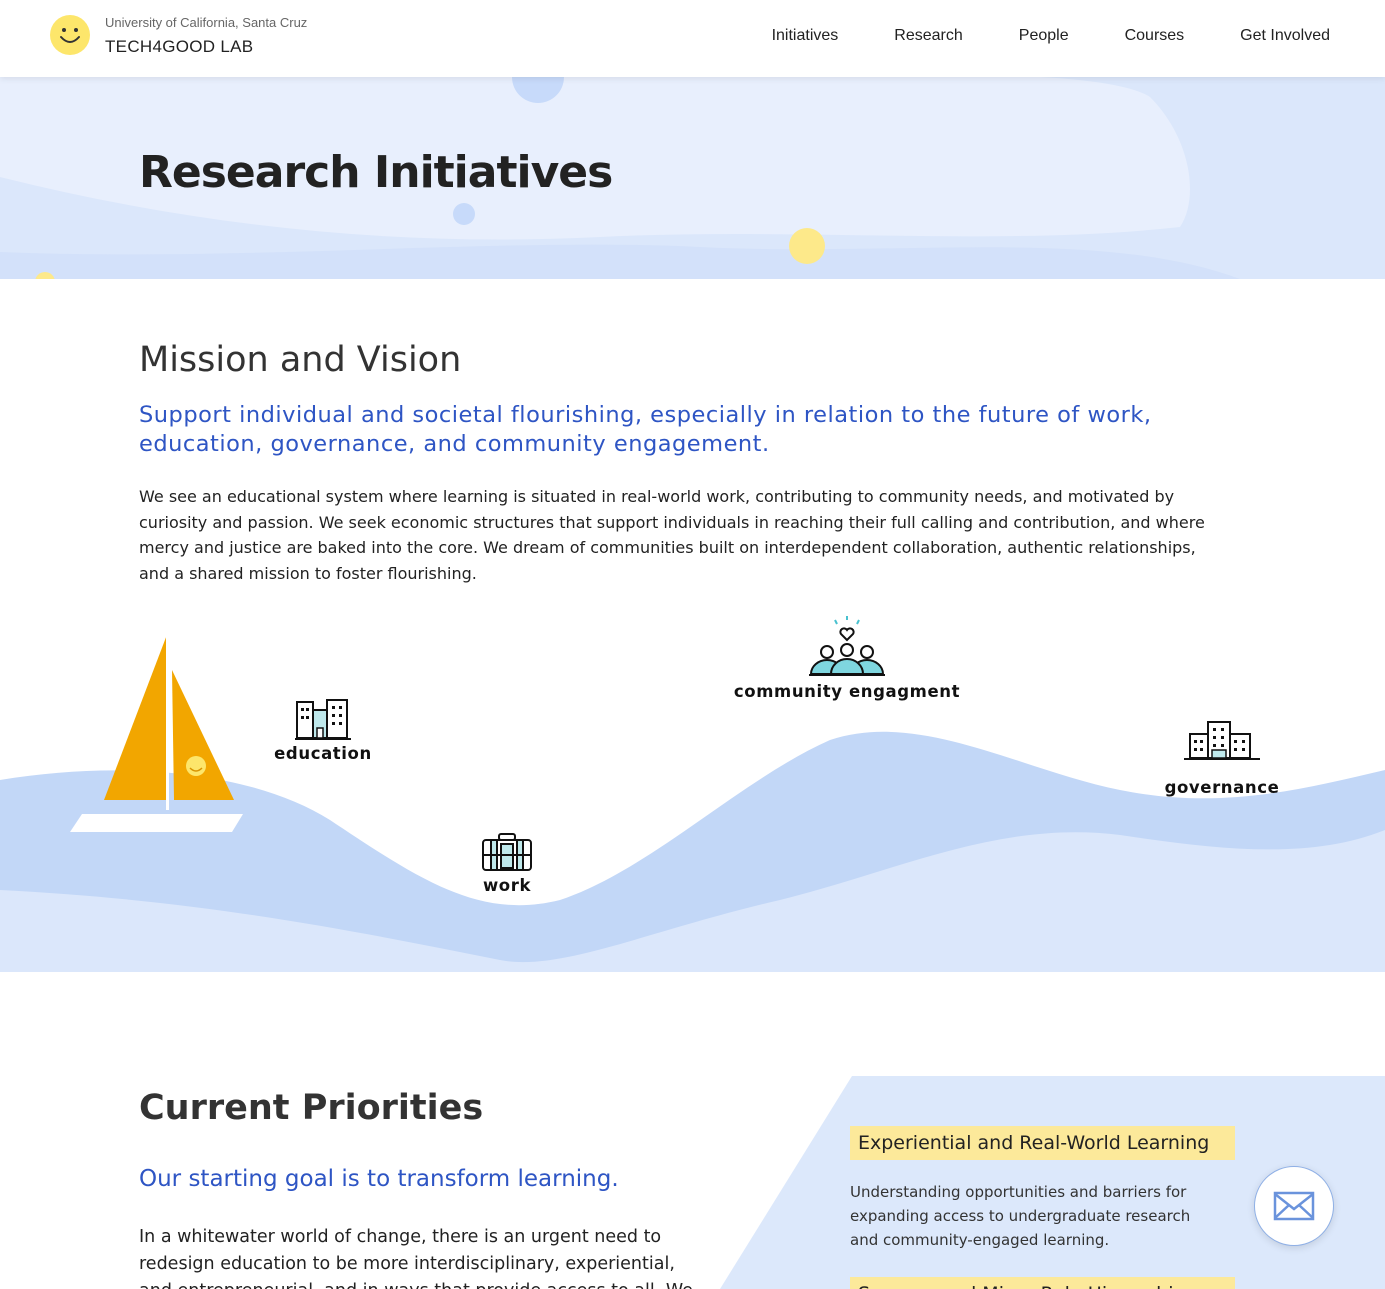 Image resolution: width=1385 pixels, height=1289 pixels. What do you see at coordinates (847, 691) in the screenshot?
I see `community-label: community engagment` at bounding box center [847, 691].